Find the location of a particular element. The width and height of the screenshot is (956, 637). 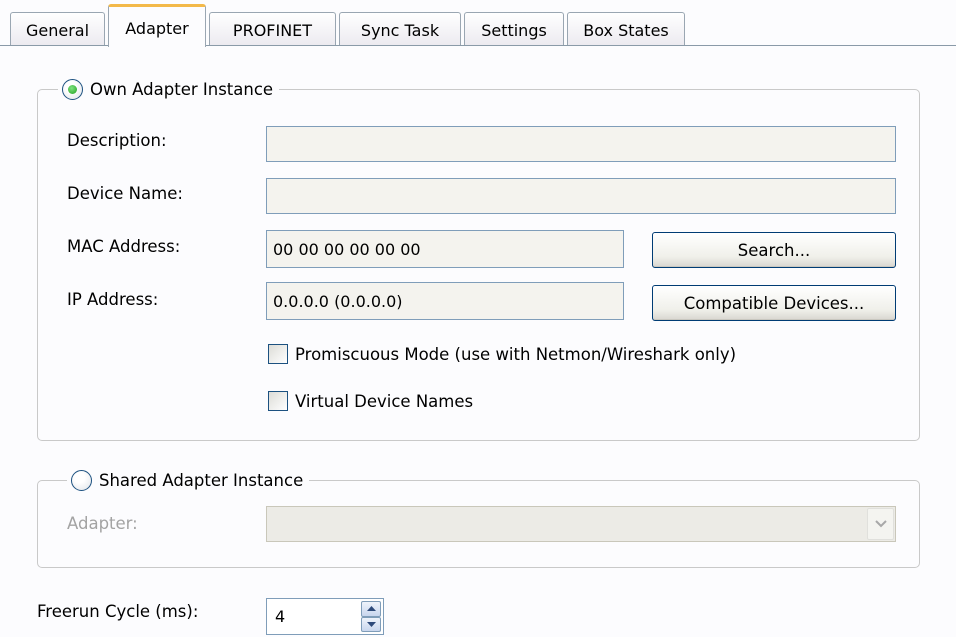

own-adapter-radio: Own Adapter Instance is located at coordinates (169, 89).